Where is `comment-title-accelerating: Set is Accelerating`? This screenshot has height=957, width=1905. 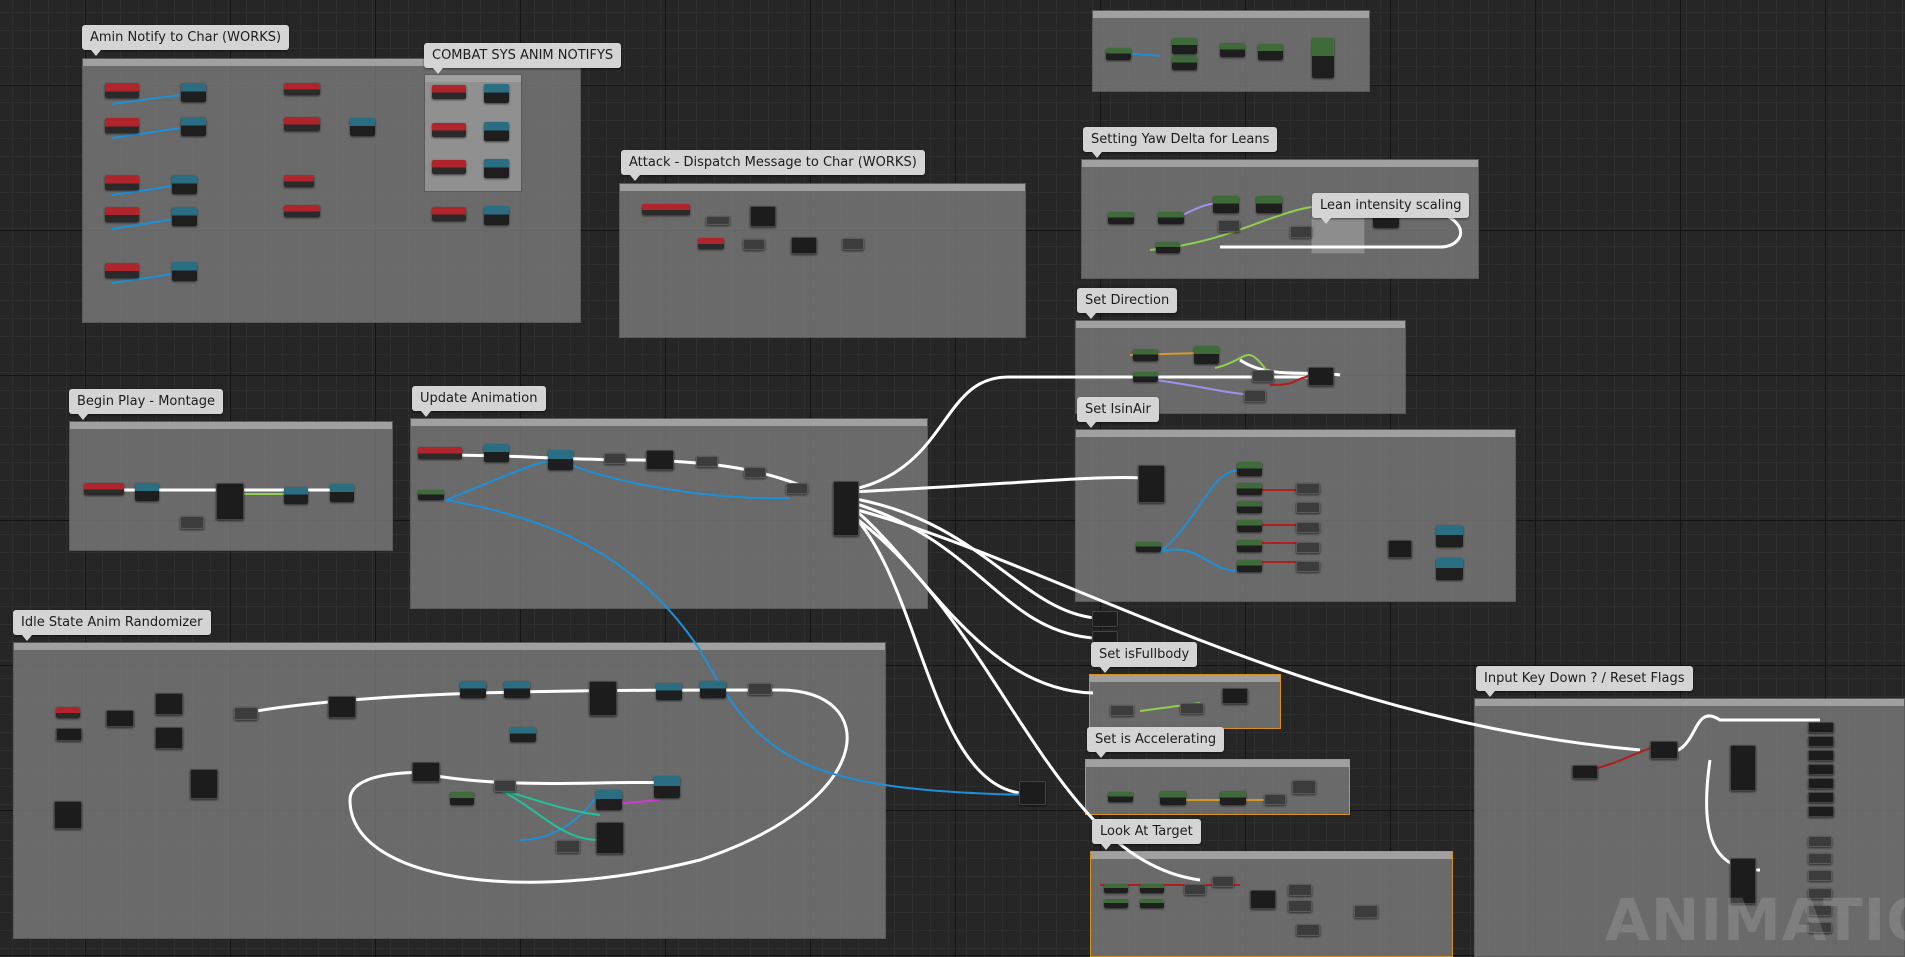 comment-title-accelerating: Set is Accelerating is located at coordinates (1156, 742).